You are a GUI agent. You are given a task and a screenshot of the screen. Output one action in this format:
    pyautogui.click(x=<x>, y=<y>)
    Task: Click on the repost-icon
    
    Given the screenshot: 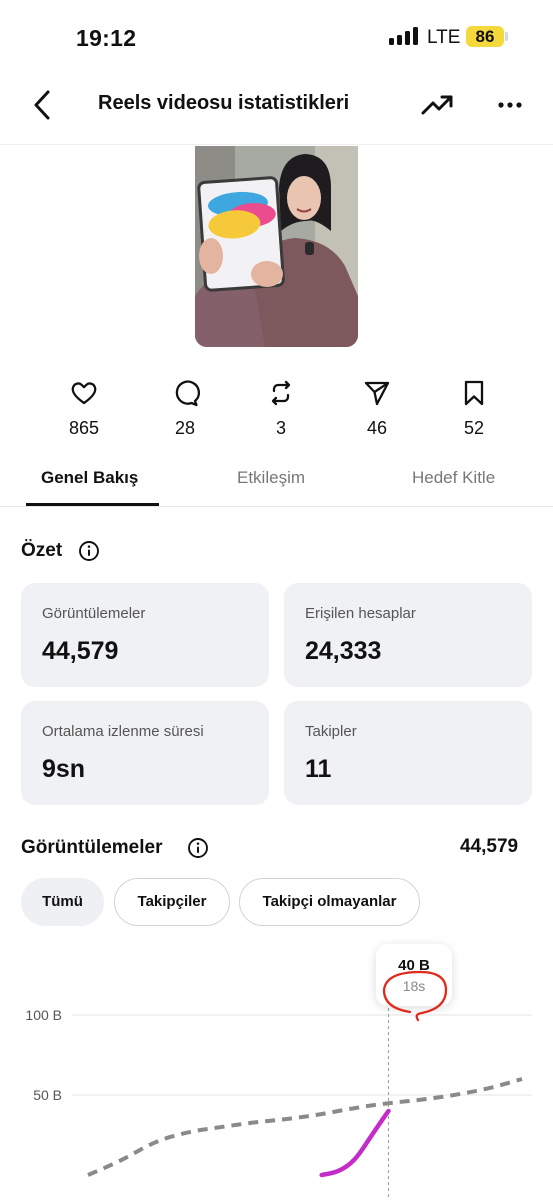 What is the action you would take?
    pyautogui.click(x=281, y=393)
    